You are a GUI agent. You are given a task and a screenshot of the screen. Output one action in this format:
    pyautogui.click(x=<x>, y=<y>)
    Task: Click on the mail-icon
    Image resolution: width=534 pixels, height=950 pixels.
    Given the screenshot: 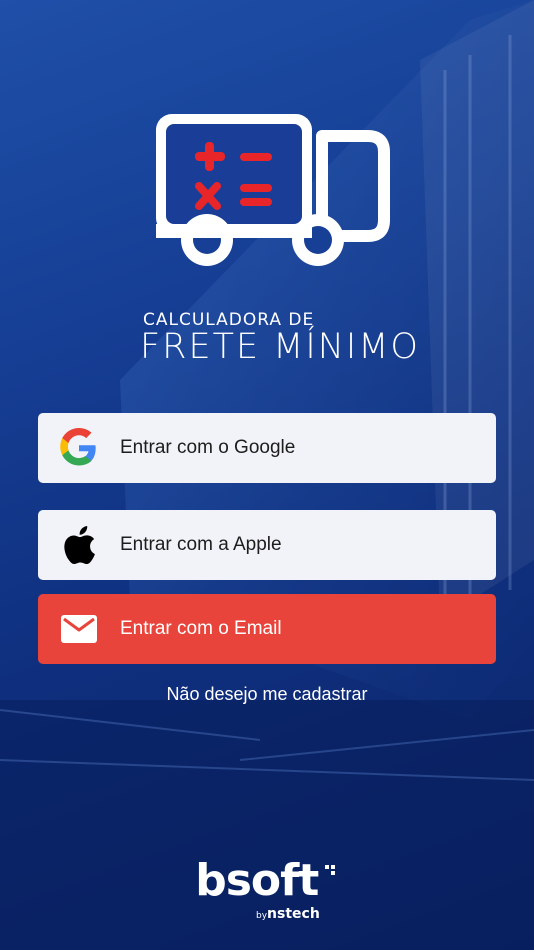 What is the action you would take?
    pyautogui.click(x=79, y=629)
    